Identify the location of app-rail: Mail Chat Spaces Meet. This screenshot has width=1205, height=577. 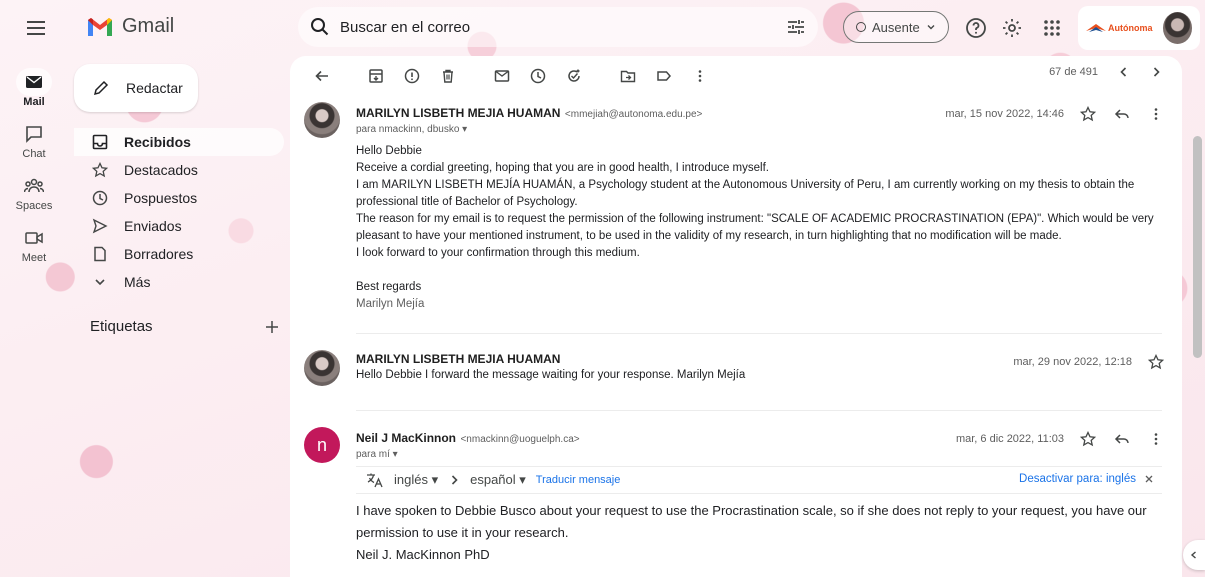
(34, 172).